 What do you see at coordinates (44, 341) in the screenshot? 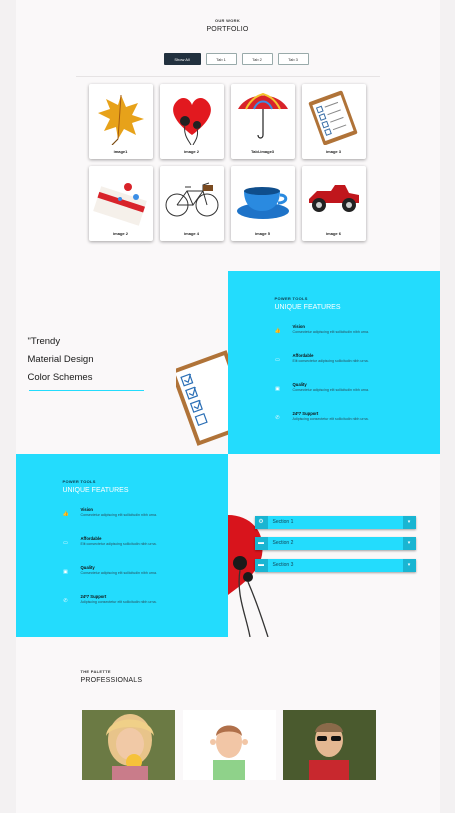
I see `promo-line-1: "Trendy` at bounding box center [44, 341].